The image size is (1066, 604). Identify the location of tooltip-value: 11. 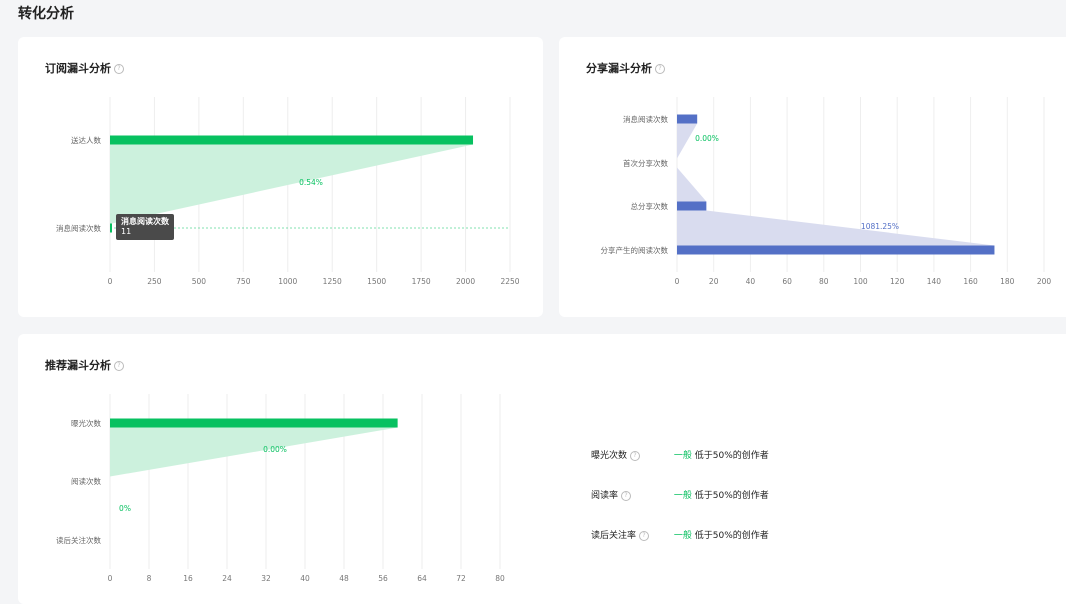
(126, 231).